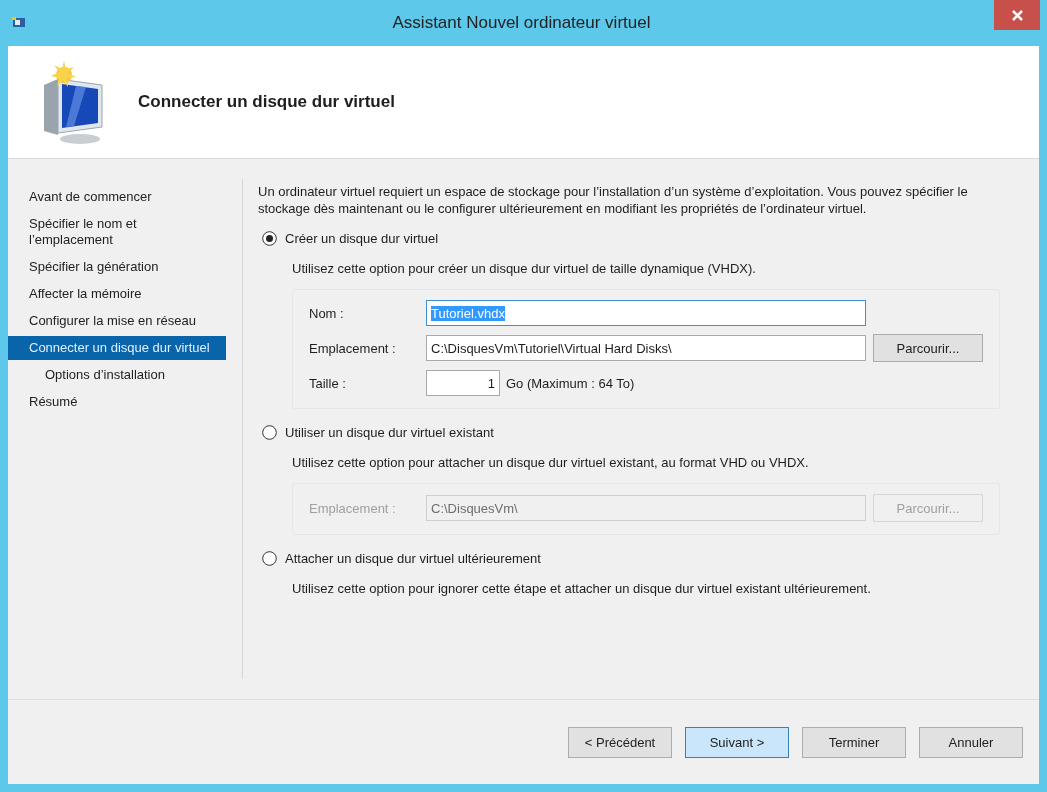 This screenshot has width=1047, height=792. Describe the element at coordinates (362, 238) in the screenshot. I see `option-label: Créer un disque dur virtuel` at that location.